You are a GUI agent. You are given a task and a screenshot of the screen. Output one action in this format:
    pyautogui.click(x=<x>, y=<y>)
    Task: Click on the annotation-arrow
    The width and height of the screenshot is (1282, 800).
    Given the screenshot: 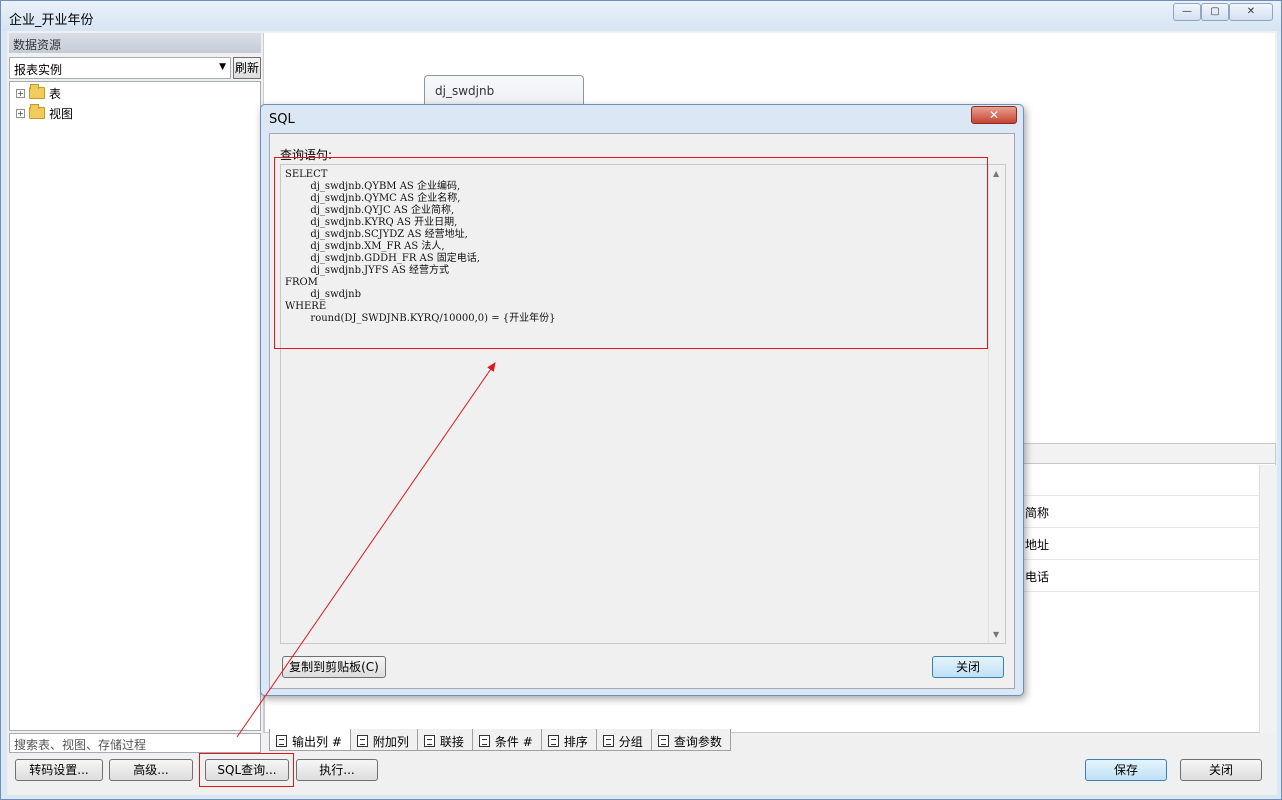 What is the action you would take?
    pyautogui.click(x=366, y=550)
    